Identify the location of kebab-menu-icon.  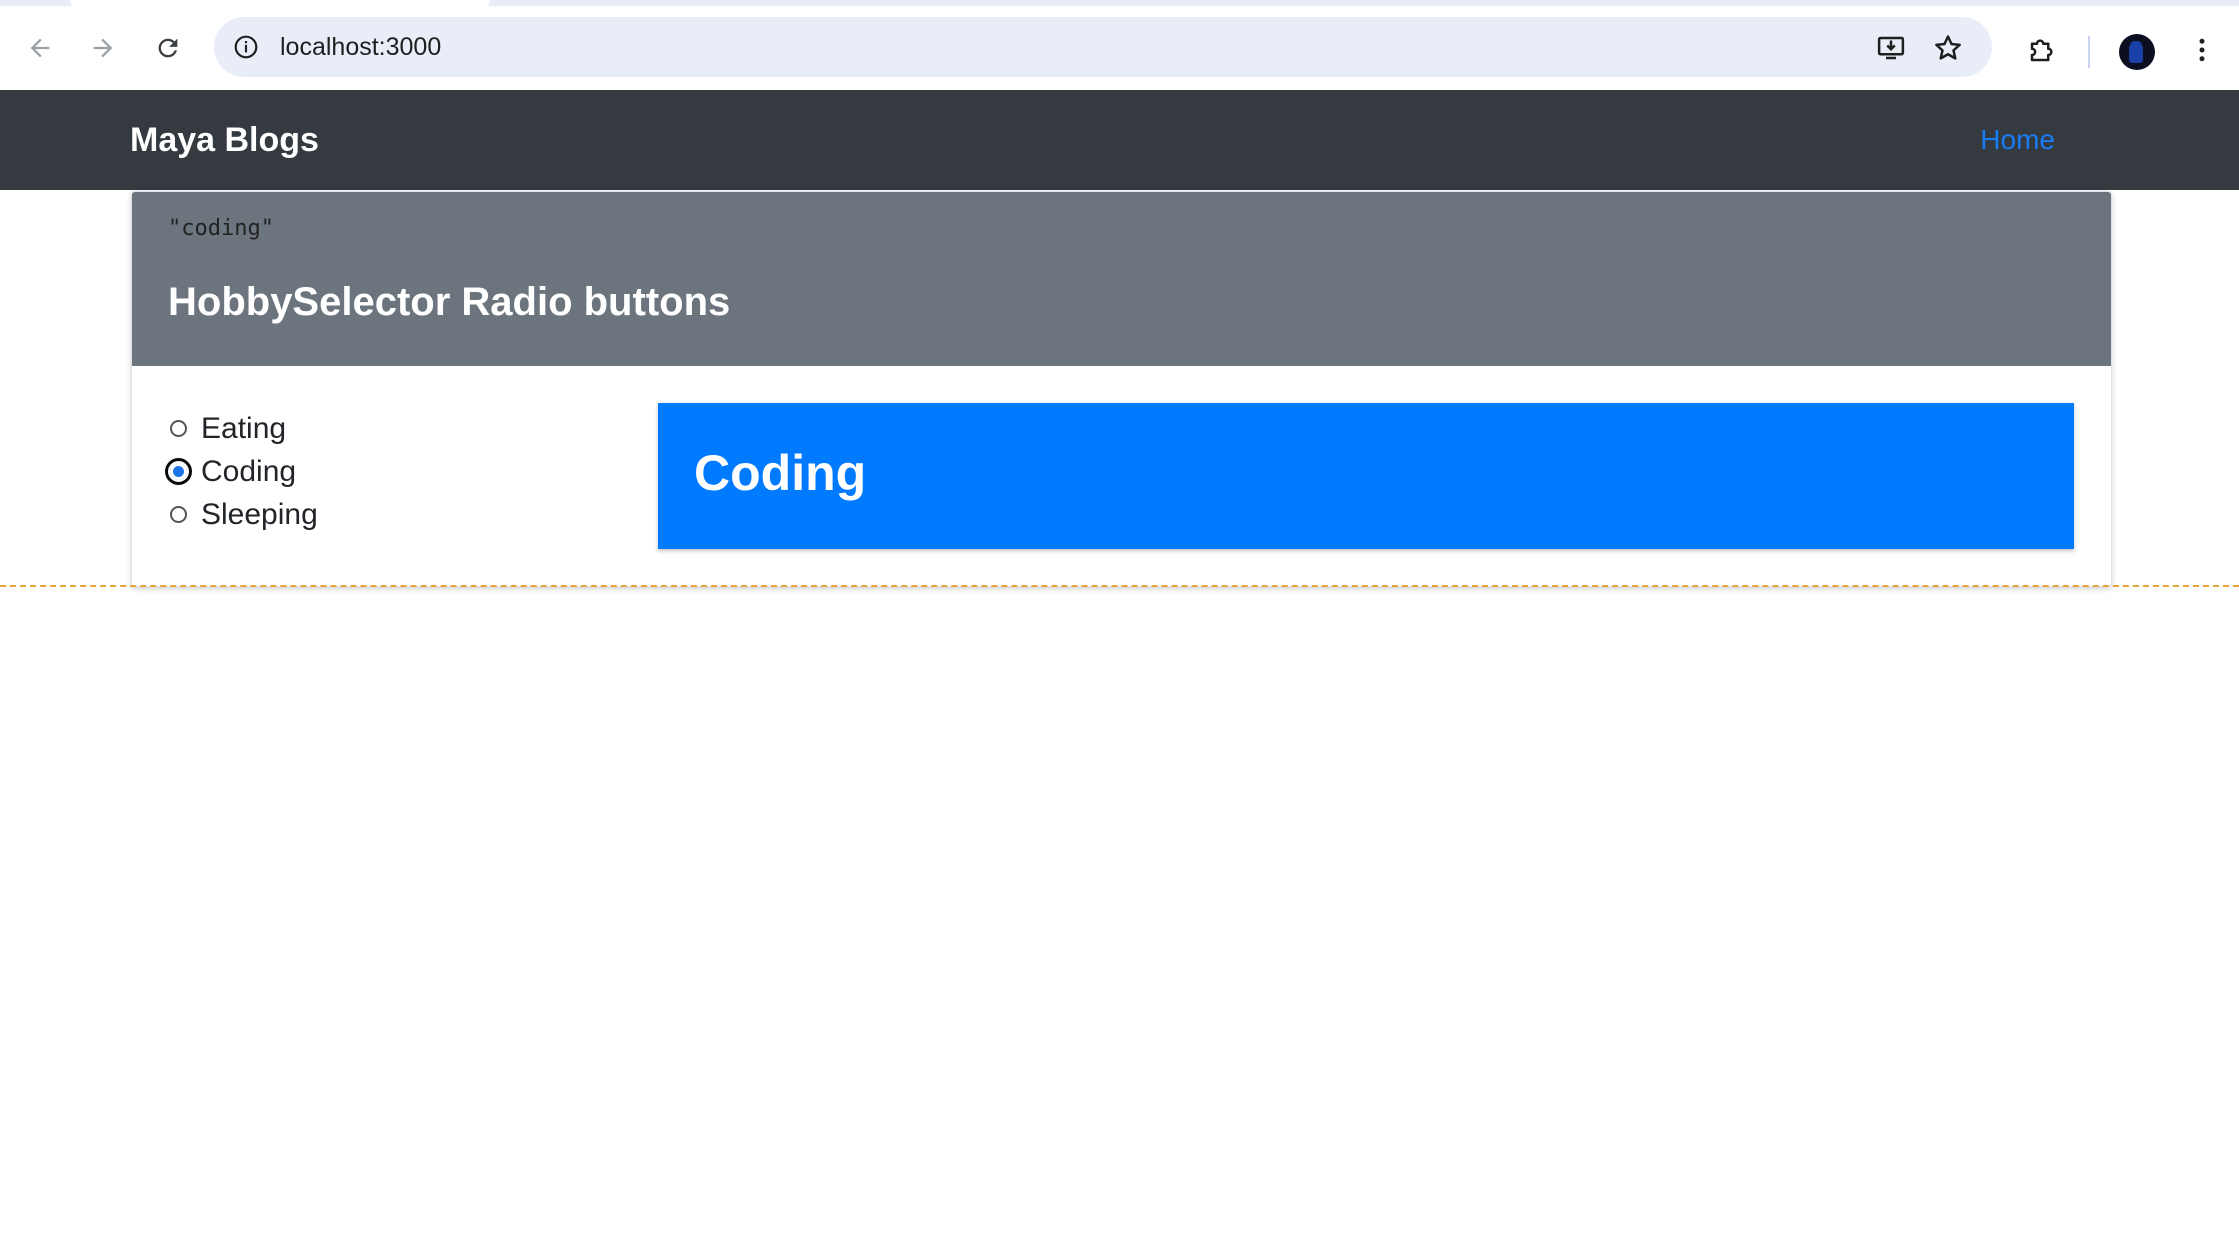
(2202, 50).